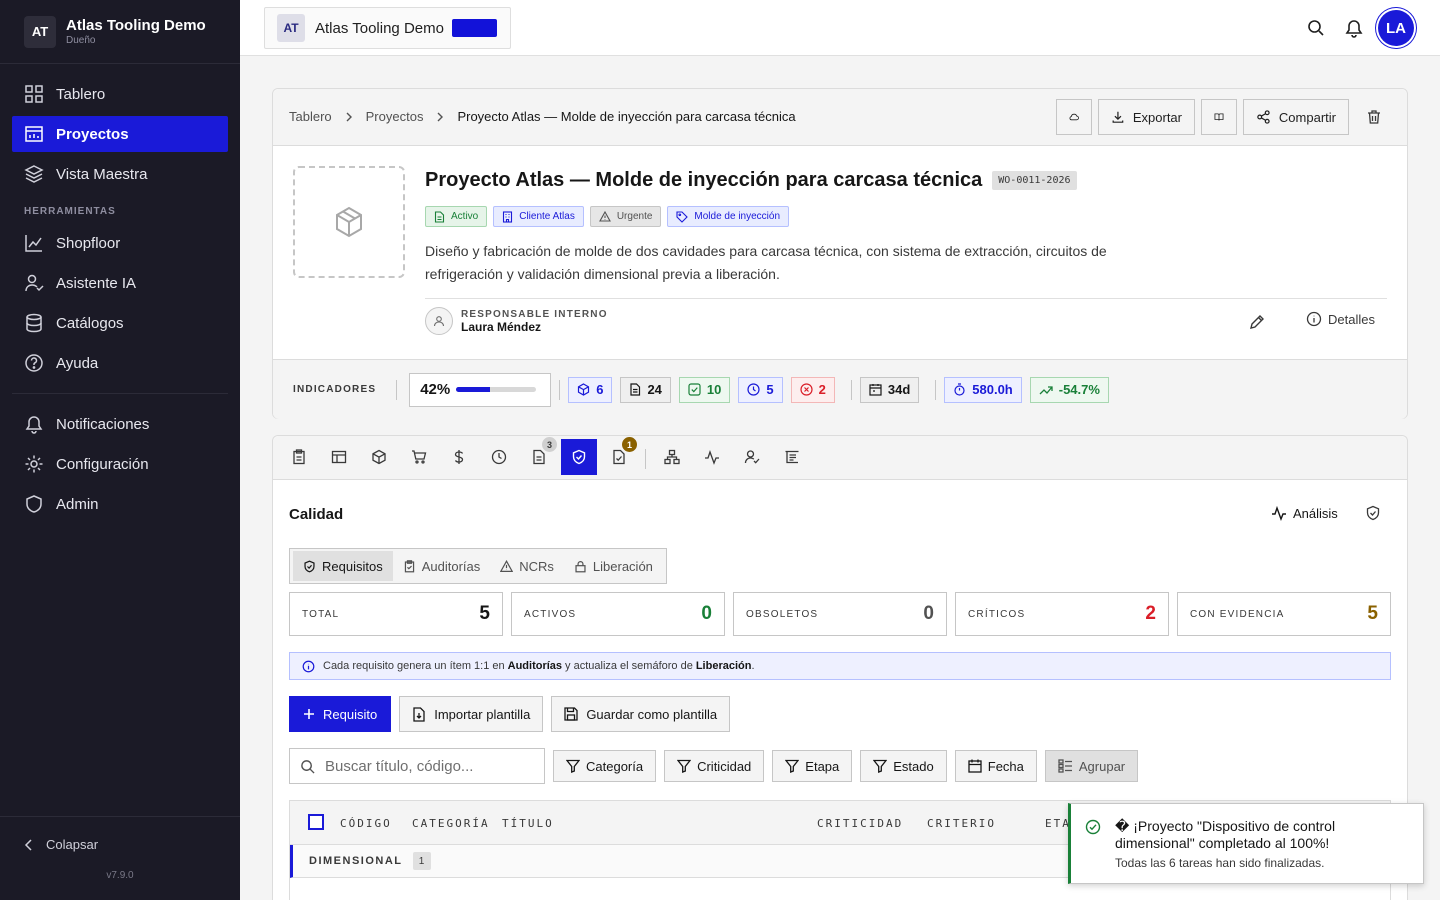  Describe the element at coordinates (387, 28) in the screenshot. I see `workspace-switcher: AT Atlas Tooling Demo` at that location.